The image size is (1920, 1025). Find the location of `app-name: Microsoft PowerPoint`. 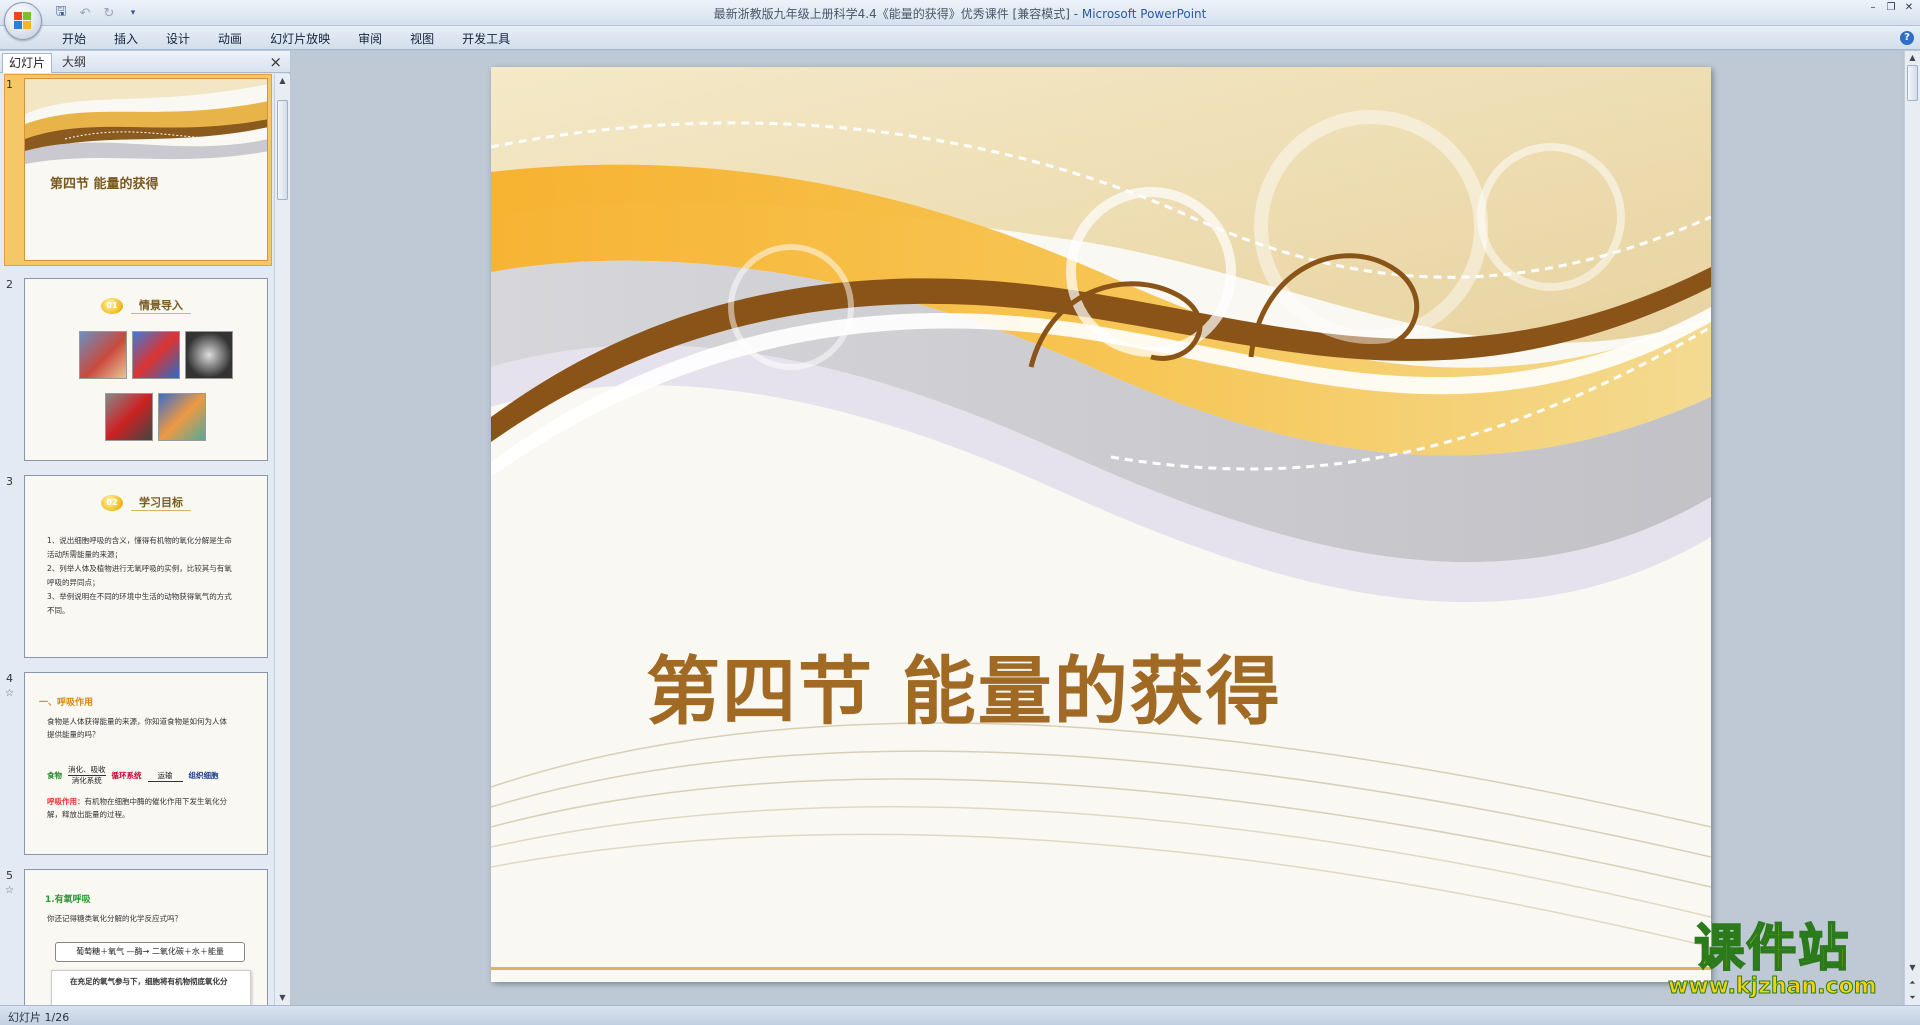

app-name: Microsoft PowerPoint is located at coordinates (1144, 14).